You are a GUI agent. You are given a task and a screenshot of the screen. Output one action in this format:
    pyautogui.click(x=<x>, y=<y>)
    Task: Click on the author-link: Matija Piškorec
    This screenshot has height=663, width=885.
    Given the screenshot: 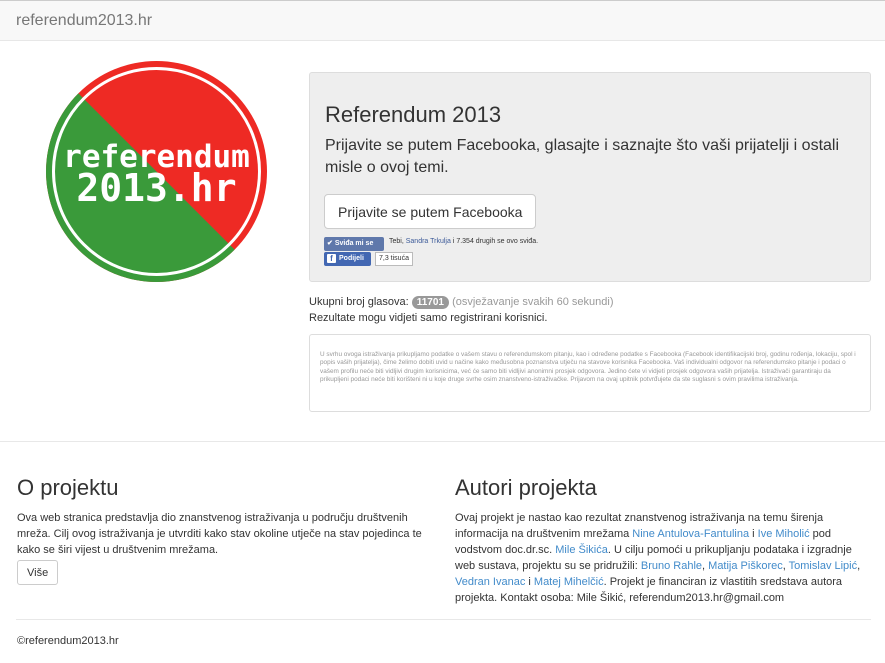 What is the action you would take?
    pyautogui.click(x=745, y=566)
    